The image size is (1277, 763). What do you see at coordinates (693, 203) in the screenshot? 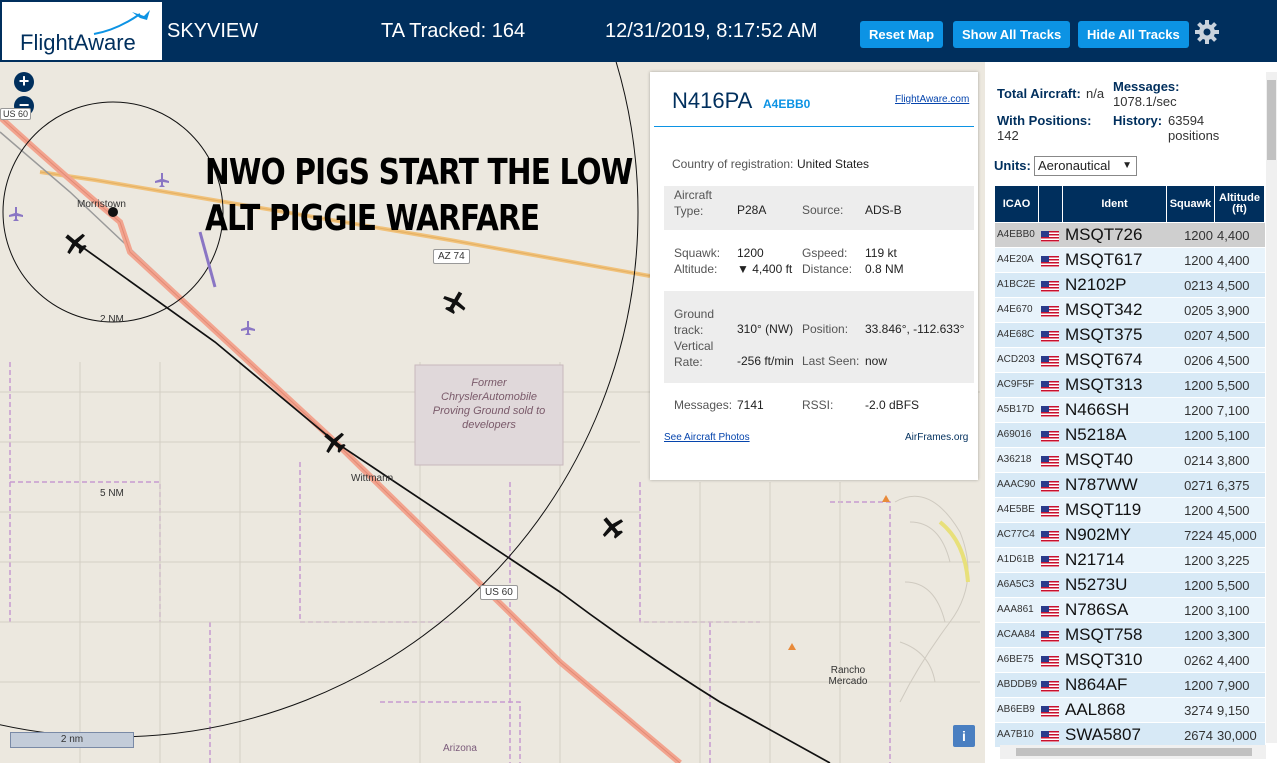
I see `aircraft-type-label: Aircraft Type:` at bounding box center [693, 203].